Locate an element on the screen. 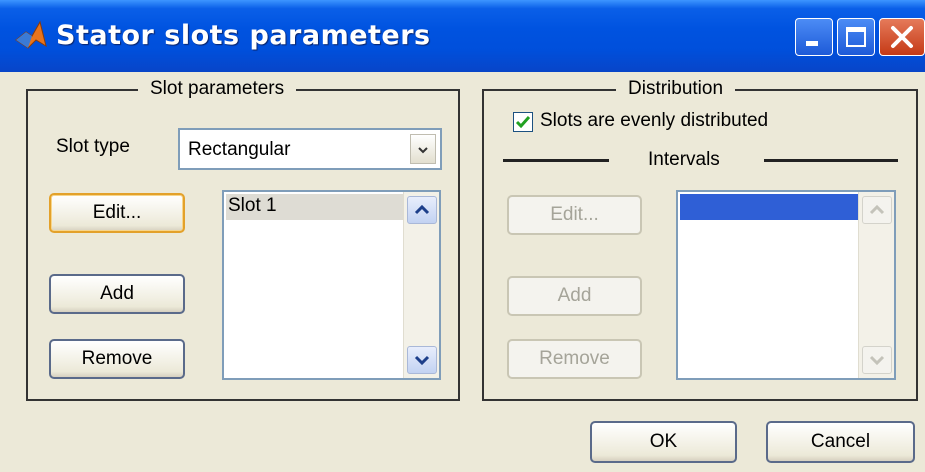 This screenshot has height=472, width=925. interval-list-scrollbar is located at coordinates (876, 285).